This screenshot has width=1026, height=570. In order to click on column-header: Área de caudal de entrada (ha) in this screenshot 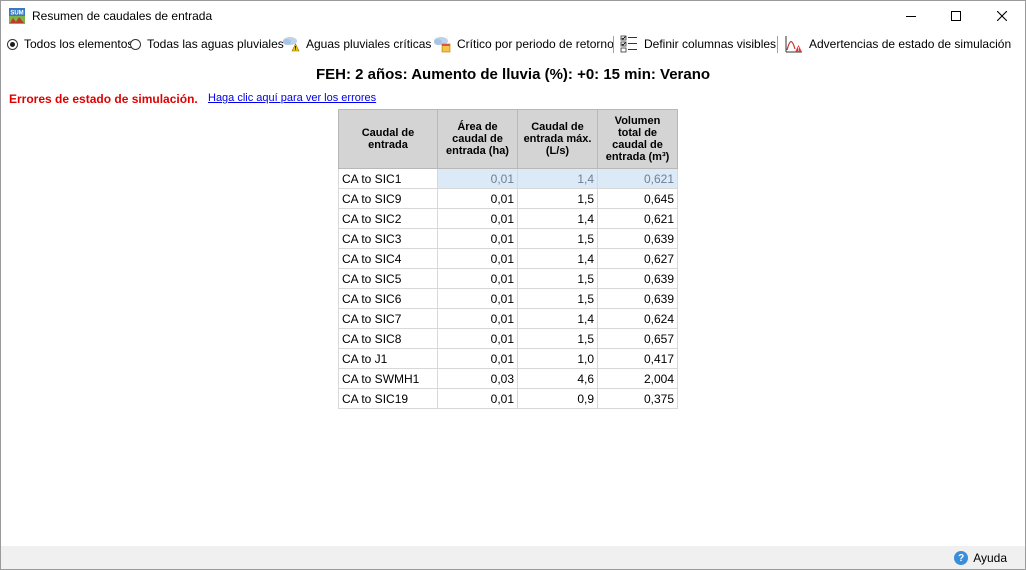, I will do `click(477, 139)`.